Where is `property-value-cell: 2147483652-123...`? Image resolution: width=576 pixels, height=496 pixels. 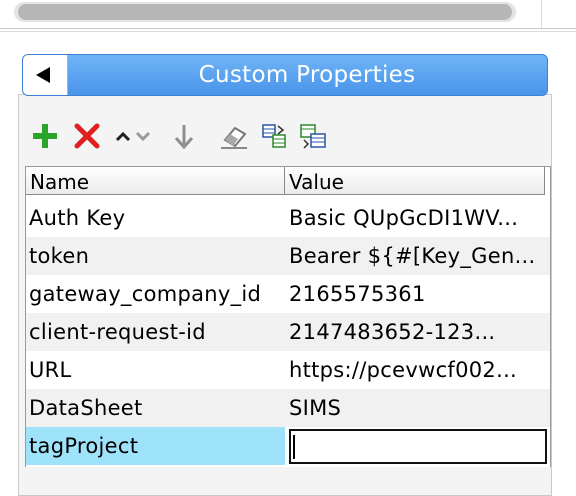 property-value-cell: 2147483652-123... is located at coordinates (417, 332).